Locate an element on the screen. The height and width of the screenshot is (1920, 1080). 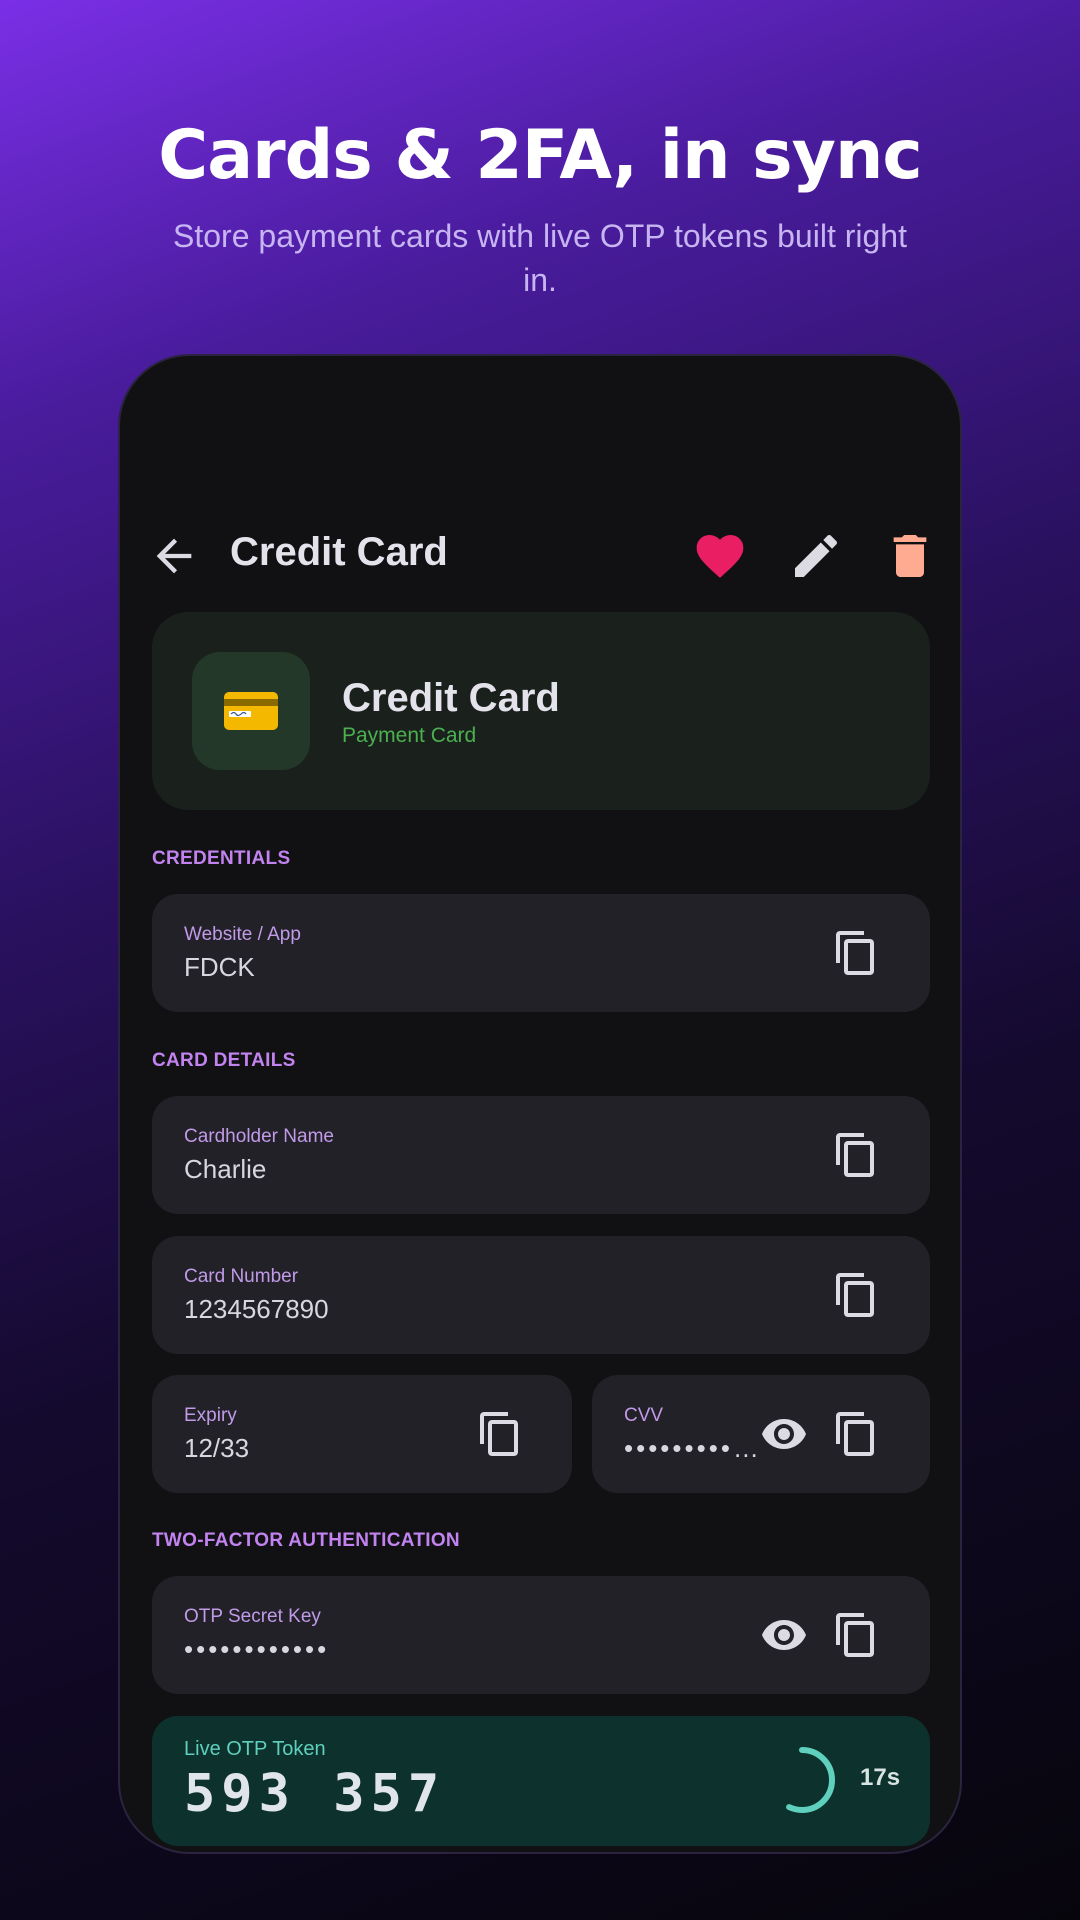
copy-cvv-button is located at coordinates (856, 1434).